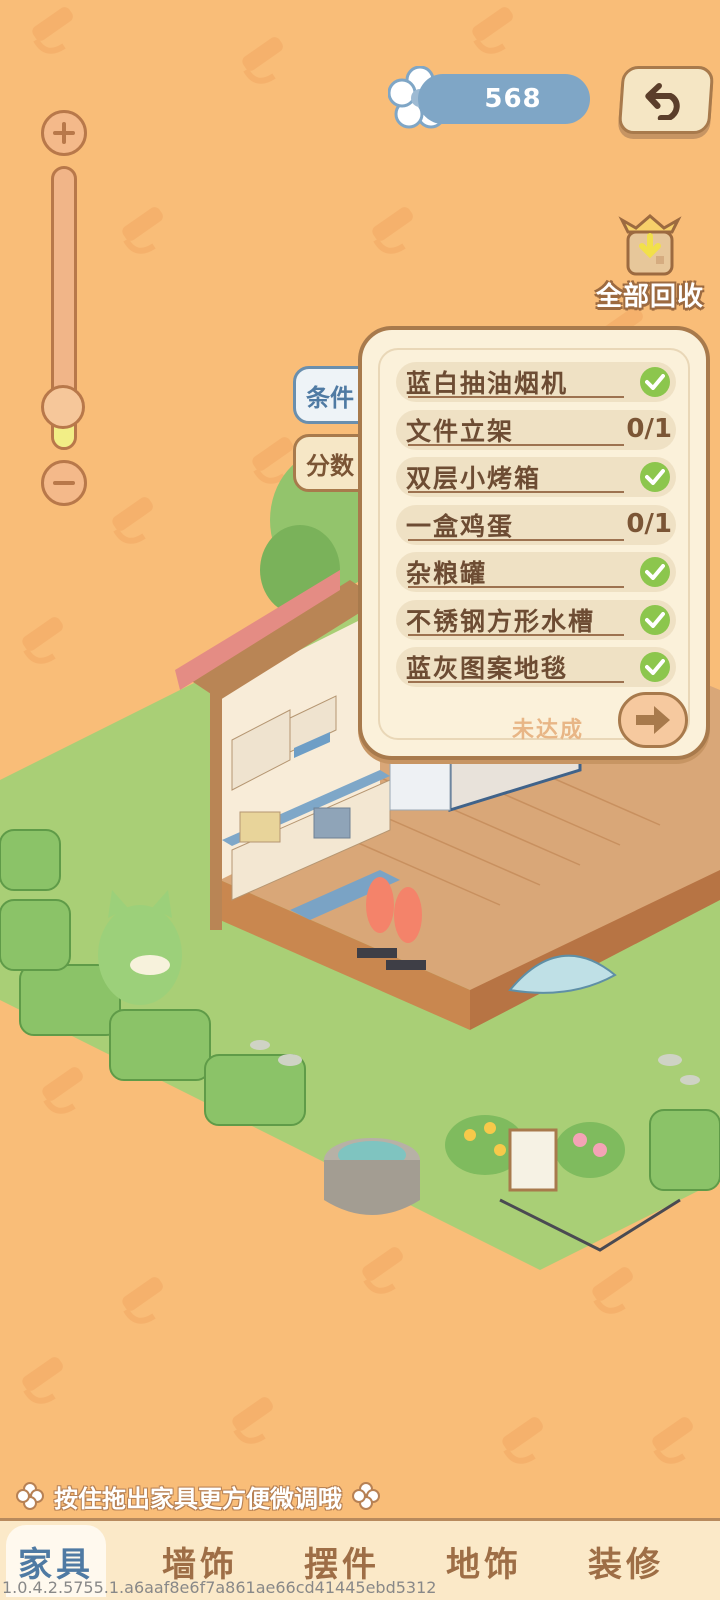 This screenshot has height=1600, width=720. I want to click on arrow-right-icon, so click(653, 720).